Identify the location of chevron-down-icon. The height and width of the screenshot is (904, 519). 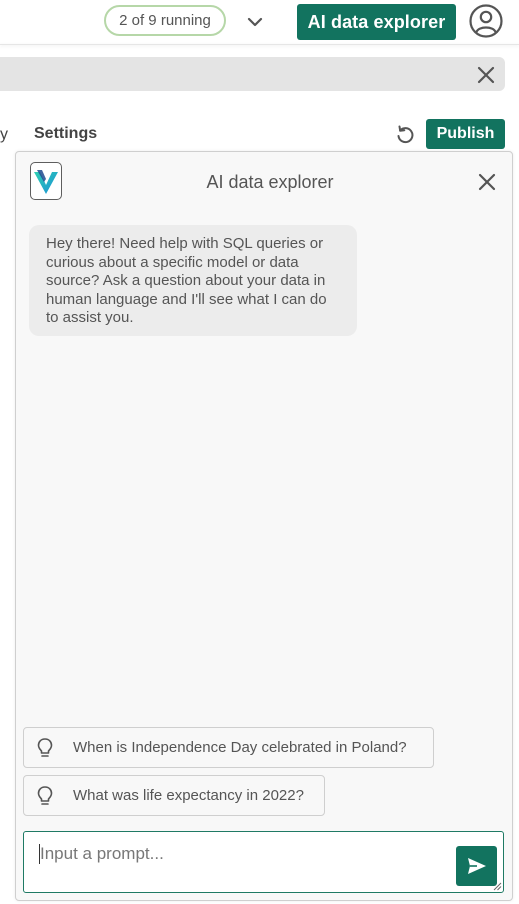
(255, 22).